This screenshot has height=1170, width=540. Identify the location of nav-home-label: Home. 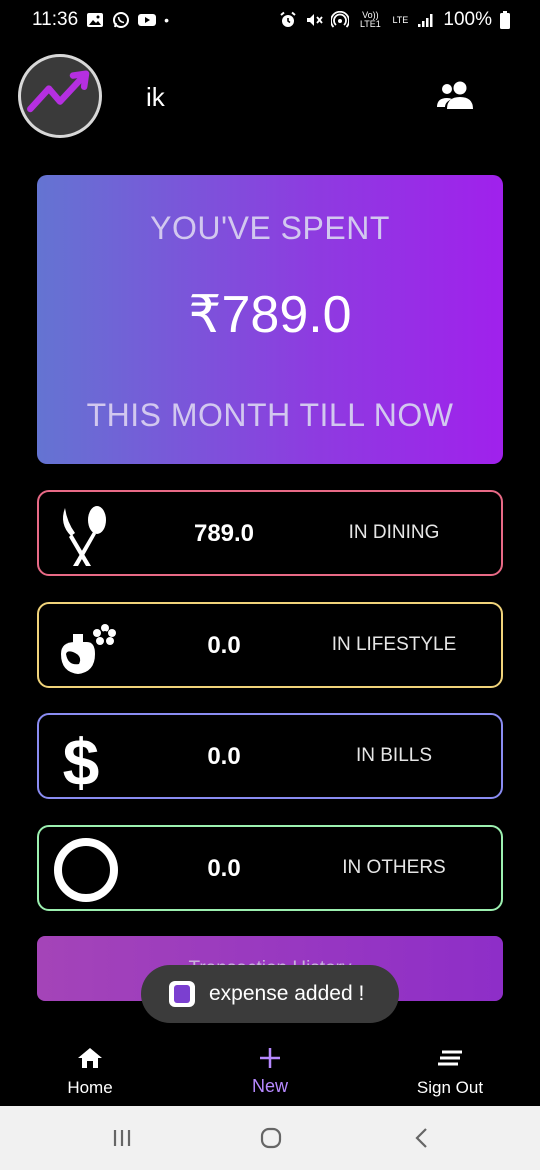
(90, 1087).